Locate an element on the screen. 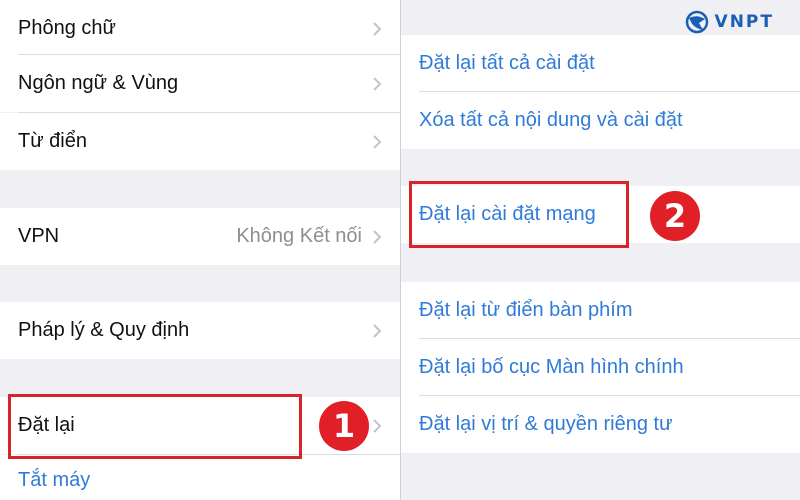 This screenshot has width=800, height=500. highlight-box-network is located at coordinates (519, 214).